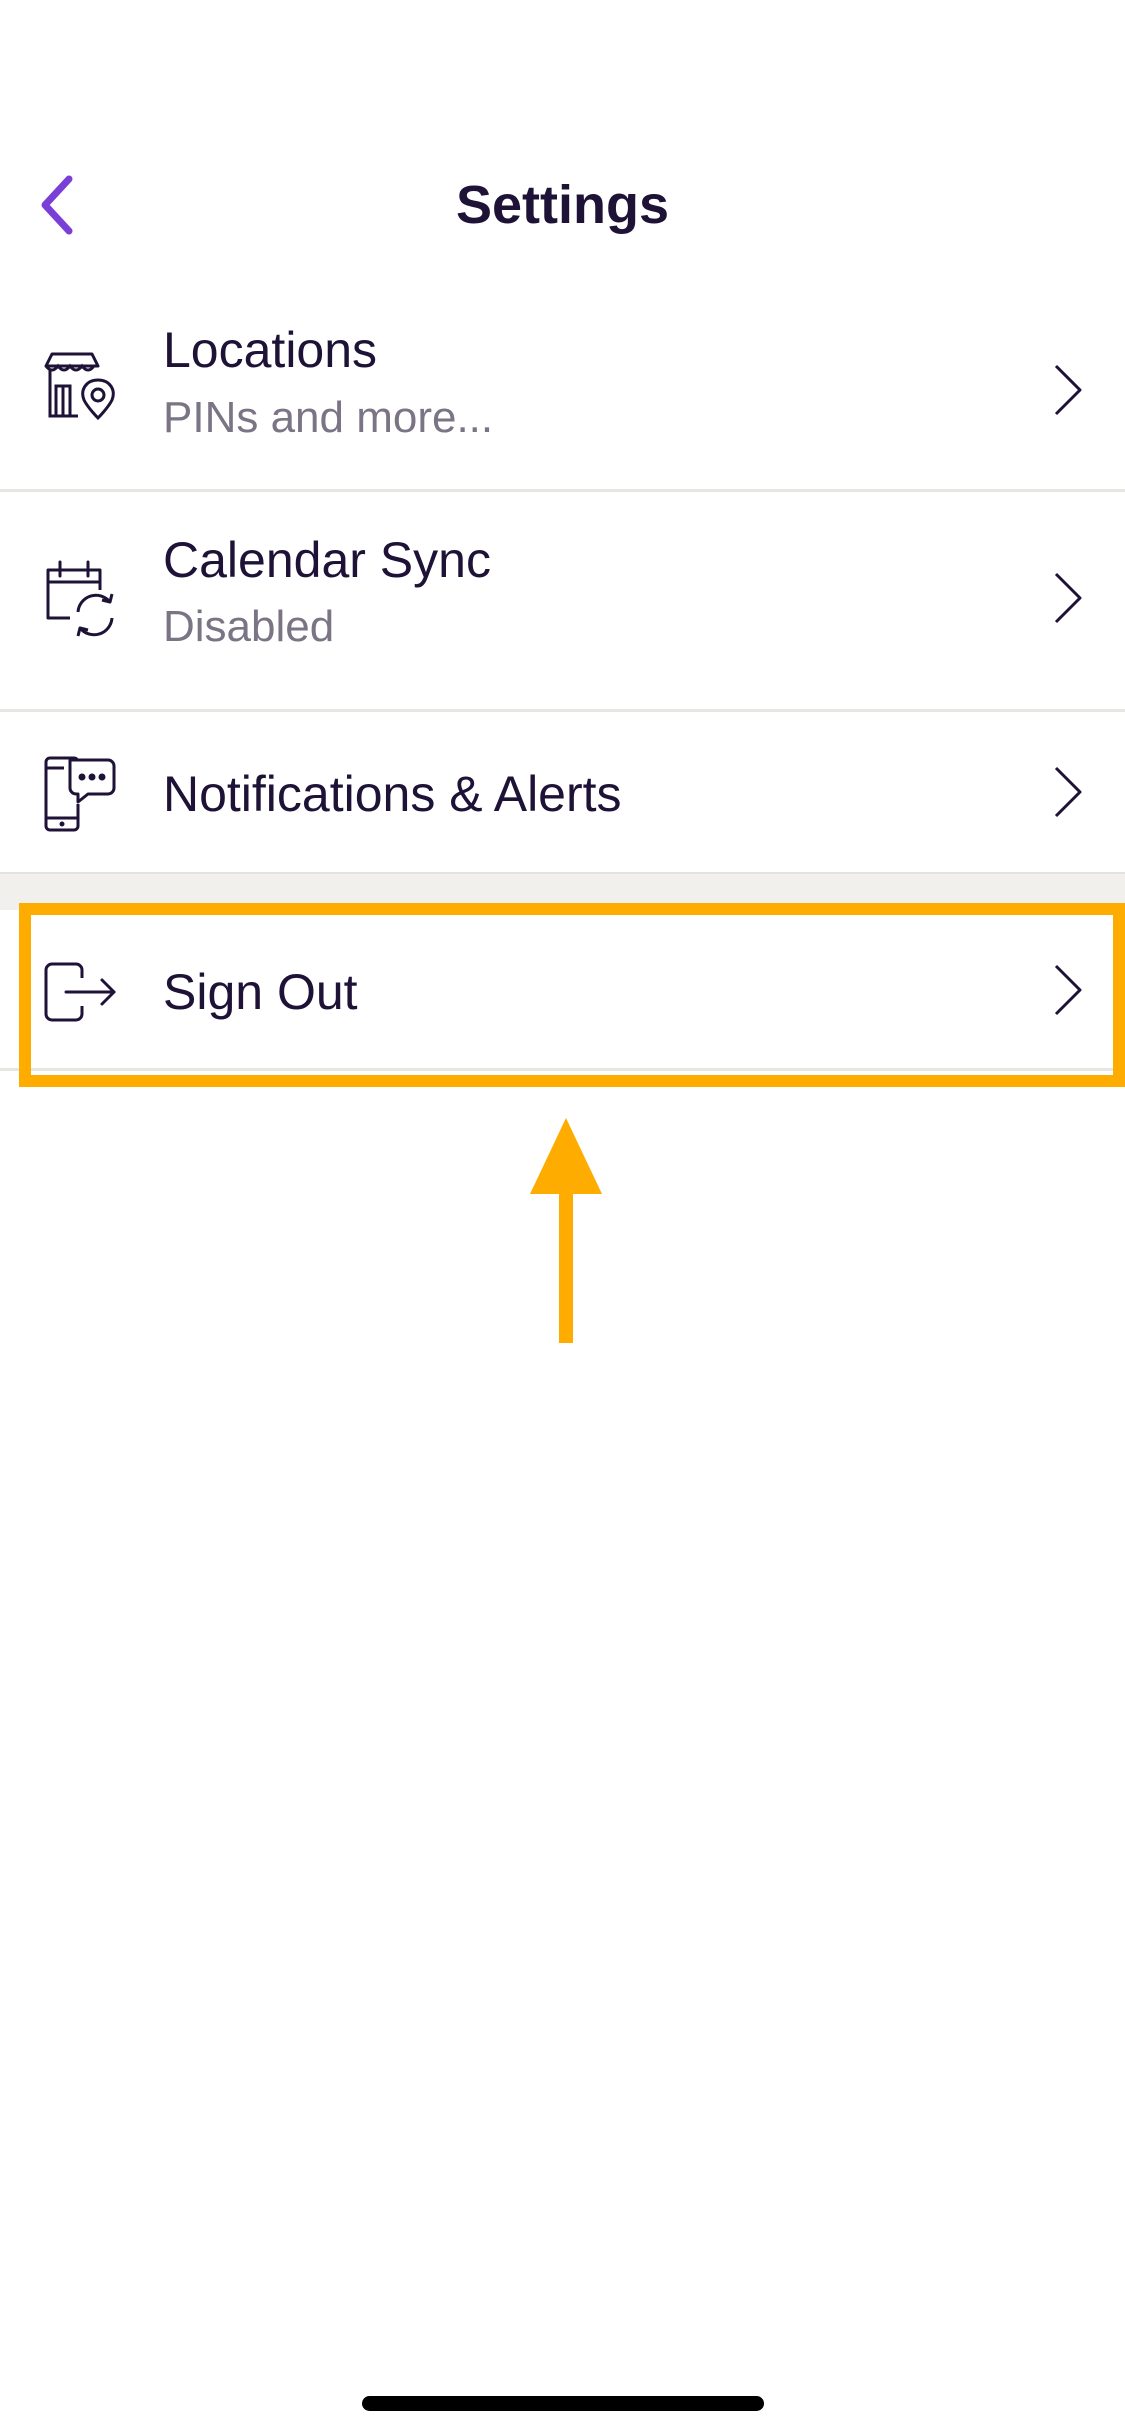 The image size is (1125, 2436). I want to click on calendar-sync-icon, so click(80, 598).